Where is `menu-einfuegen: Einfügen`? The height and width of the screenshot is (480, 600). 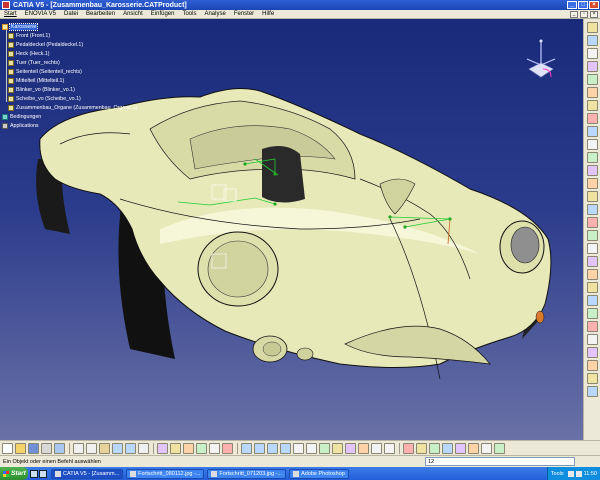 menu-einfuegen: Einfügen is located at coordinates (163, 14).